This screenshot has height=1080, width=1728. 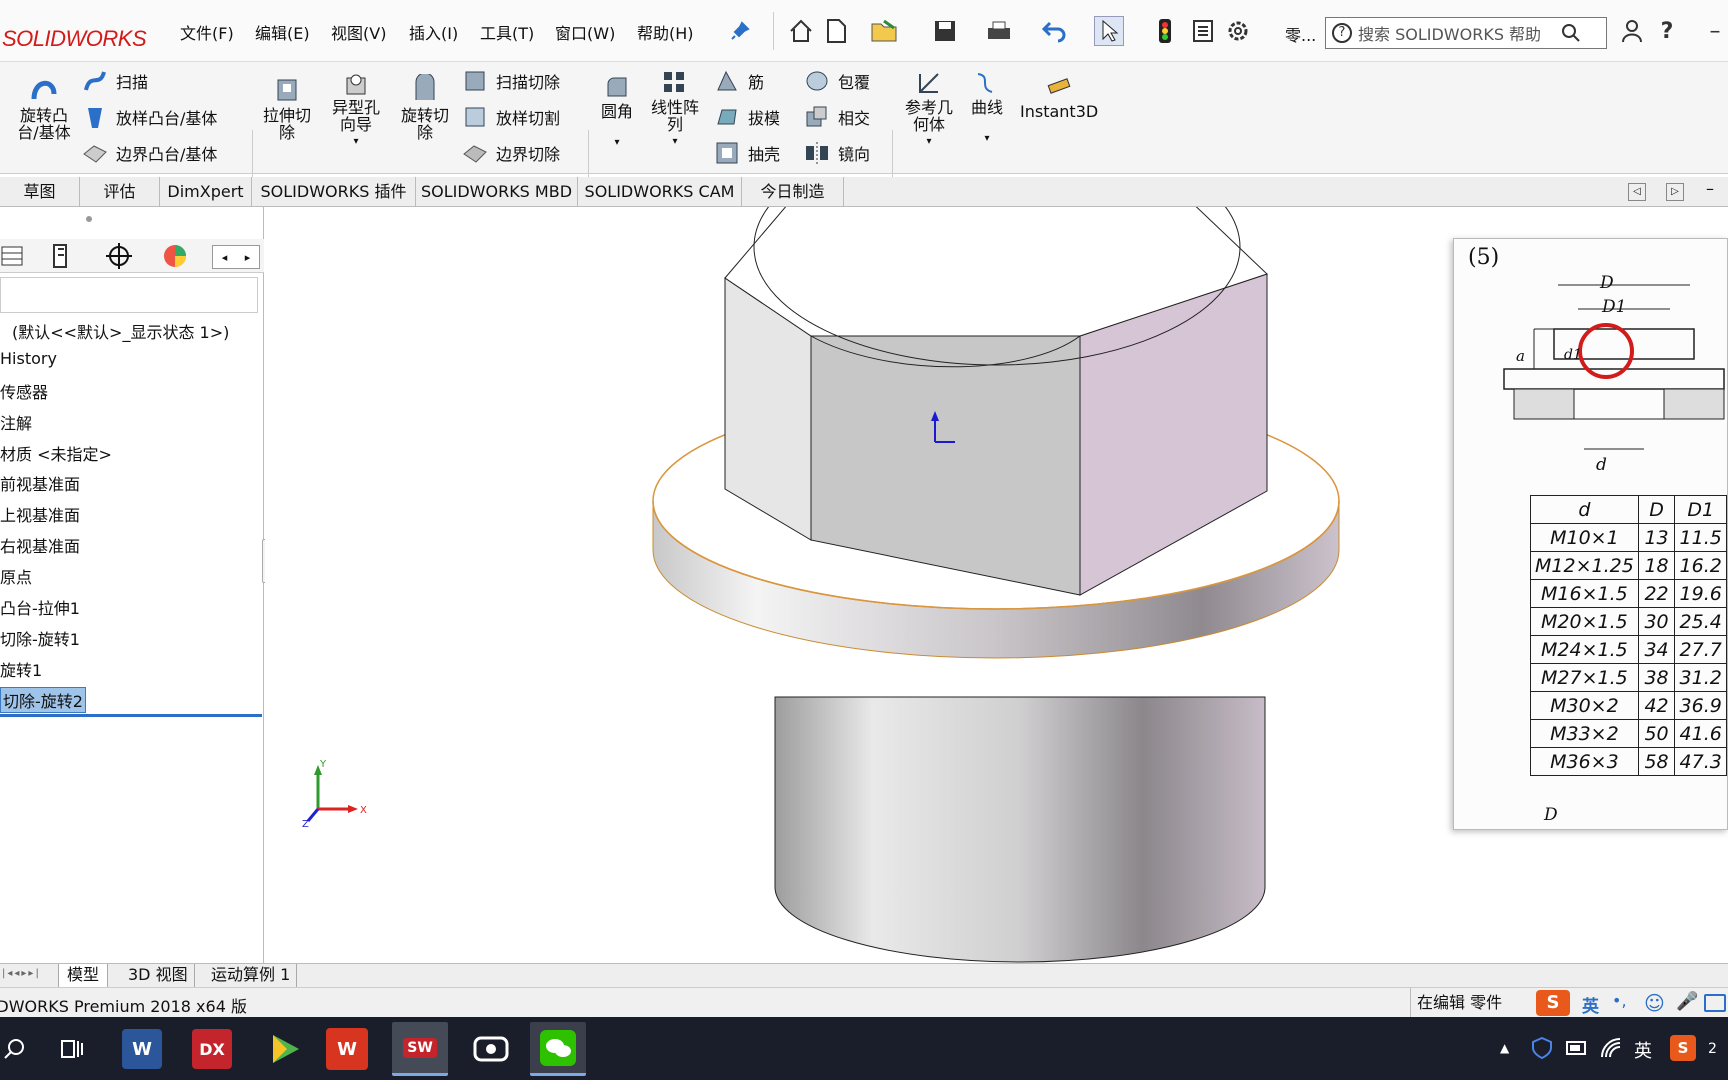 What do you see at coordinates (420, 1049) in the screenshot?
I see `solidworks-taskbar-button: SW` at bounding box center [420, 1049].